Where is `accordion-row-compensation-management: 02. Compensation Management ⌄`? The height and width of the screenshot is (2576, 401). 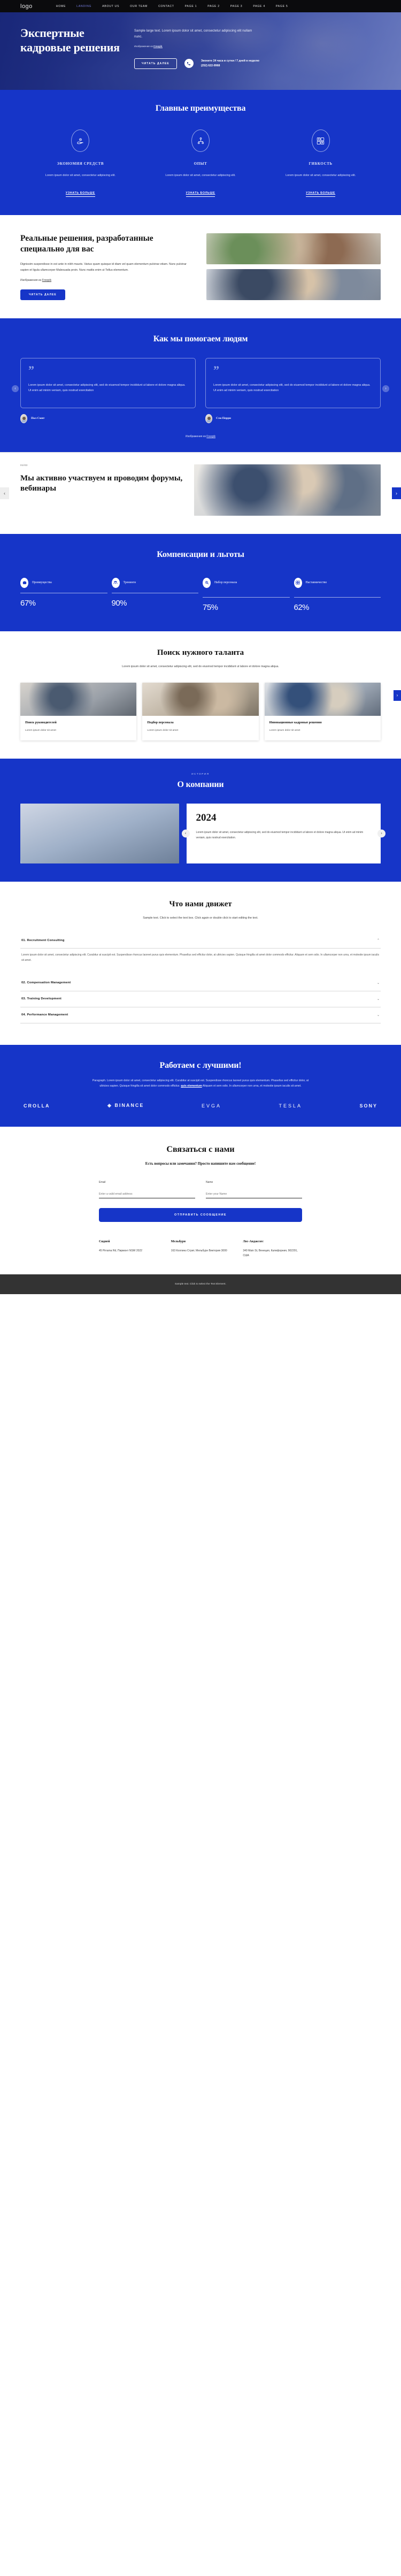 accordion-row-compensation-management: 02. Compensation Management ⌄ is located at coordinates (200, 983).